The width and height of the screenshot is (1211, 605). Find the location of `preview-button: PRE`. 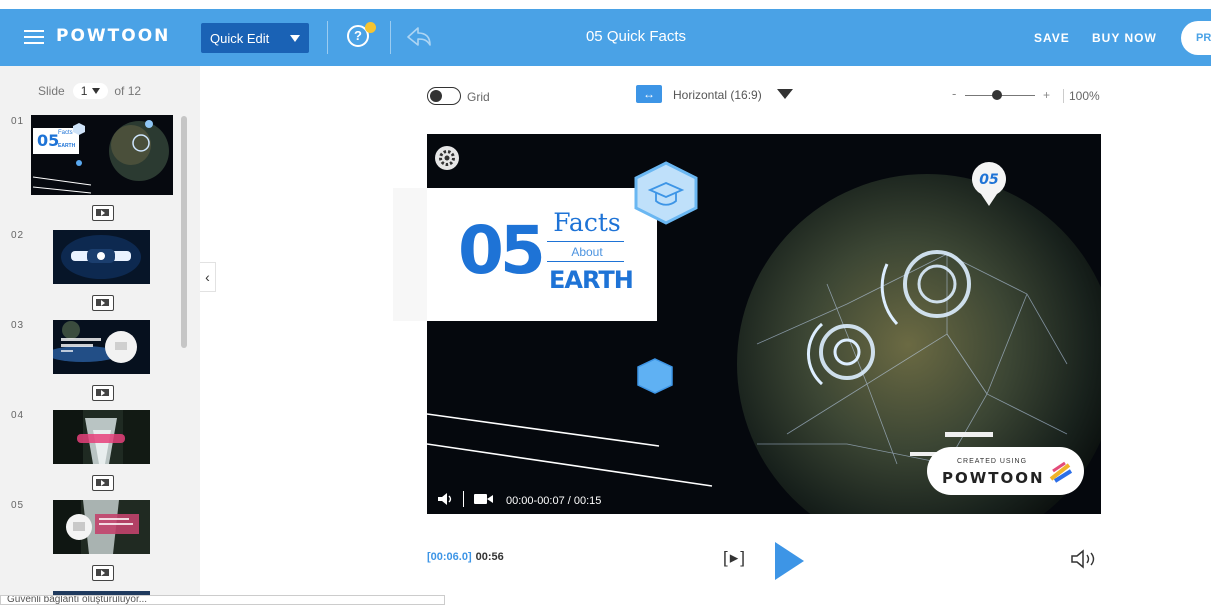

preview-button: PRE is located at coordinates (1196, 38).